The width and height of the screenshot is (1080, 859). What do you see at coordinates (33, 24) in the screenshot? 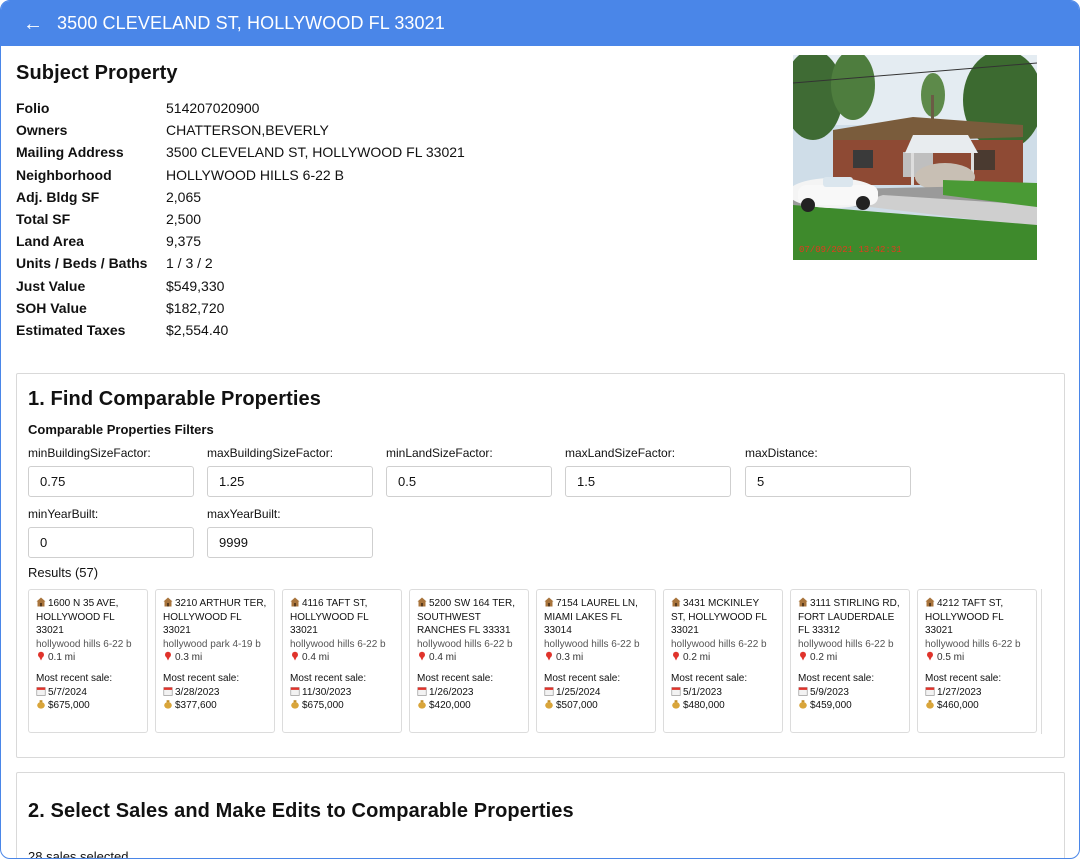
I see `back-arrow-icon: ←` at bounding box center [33, 24].